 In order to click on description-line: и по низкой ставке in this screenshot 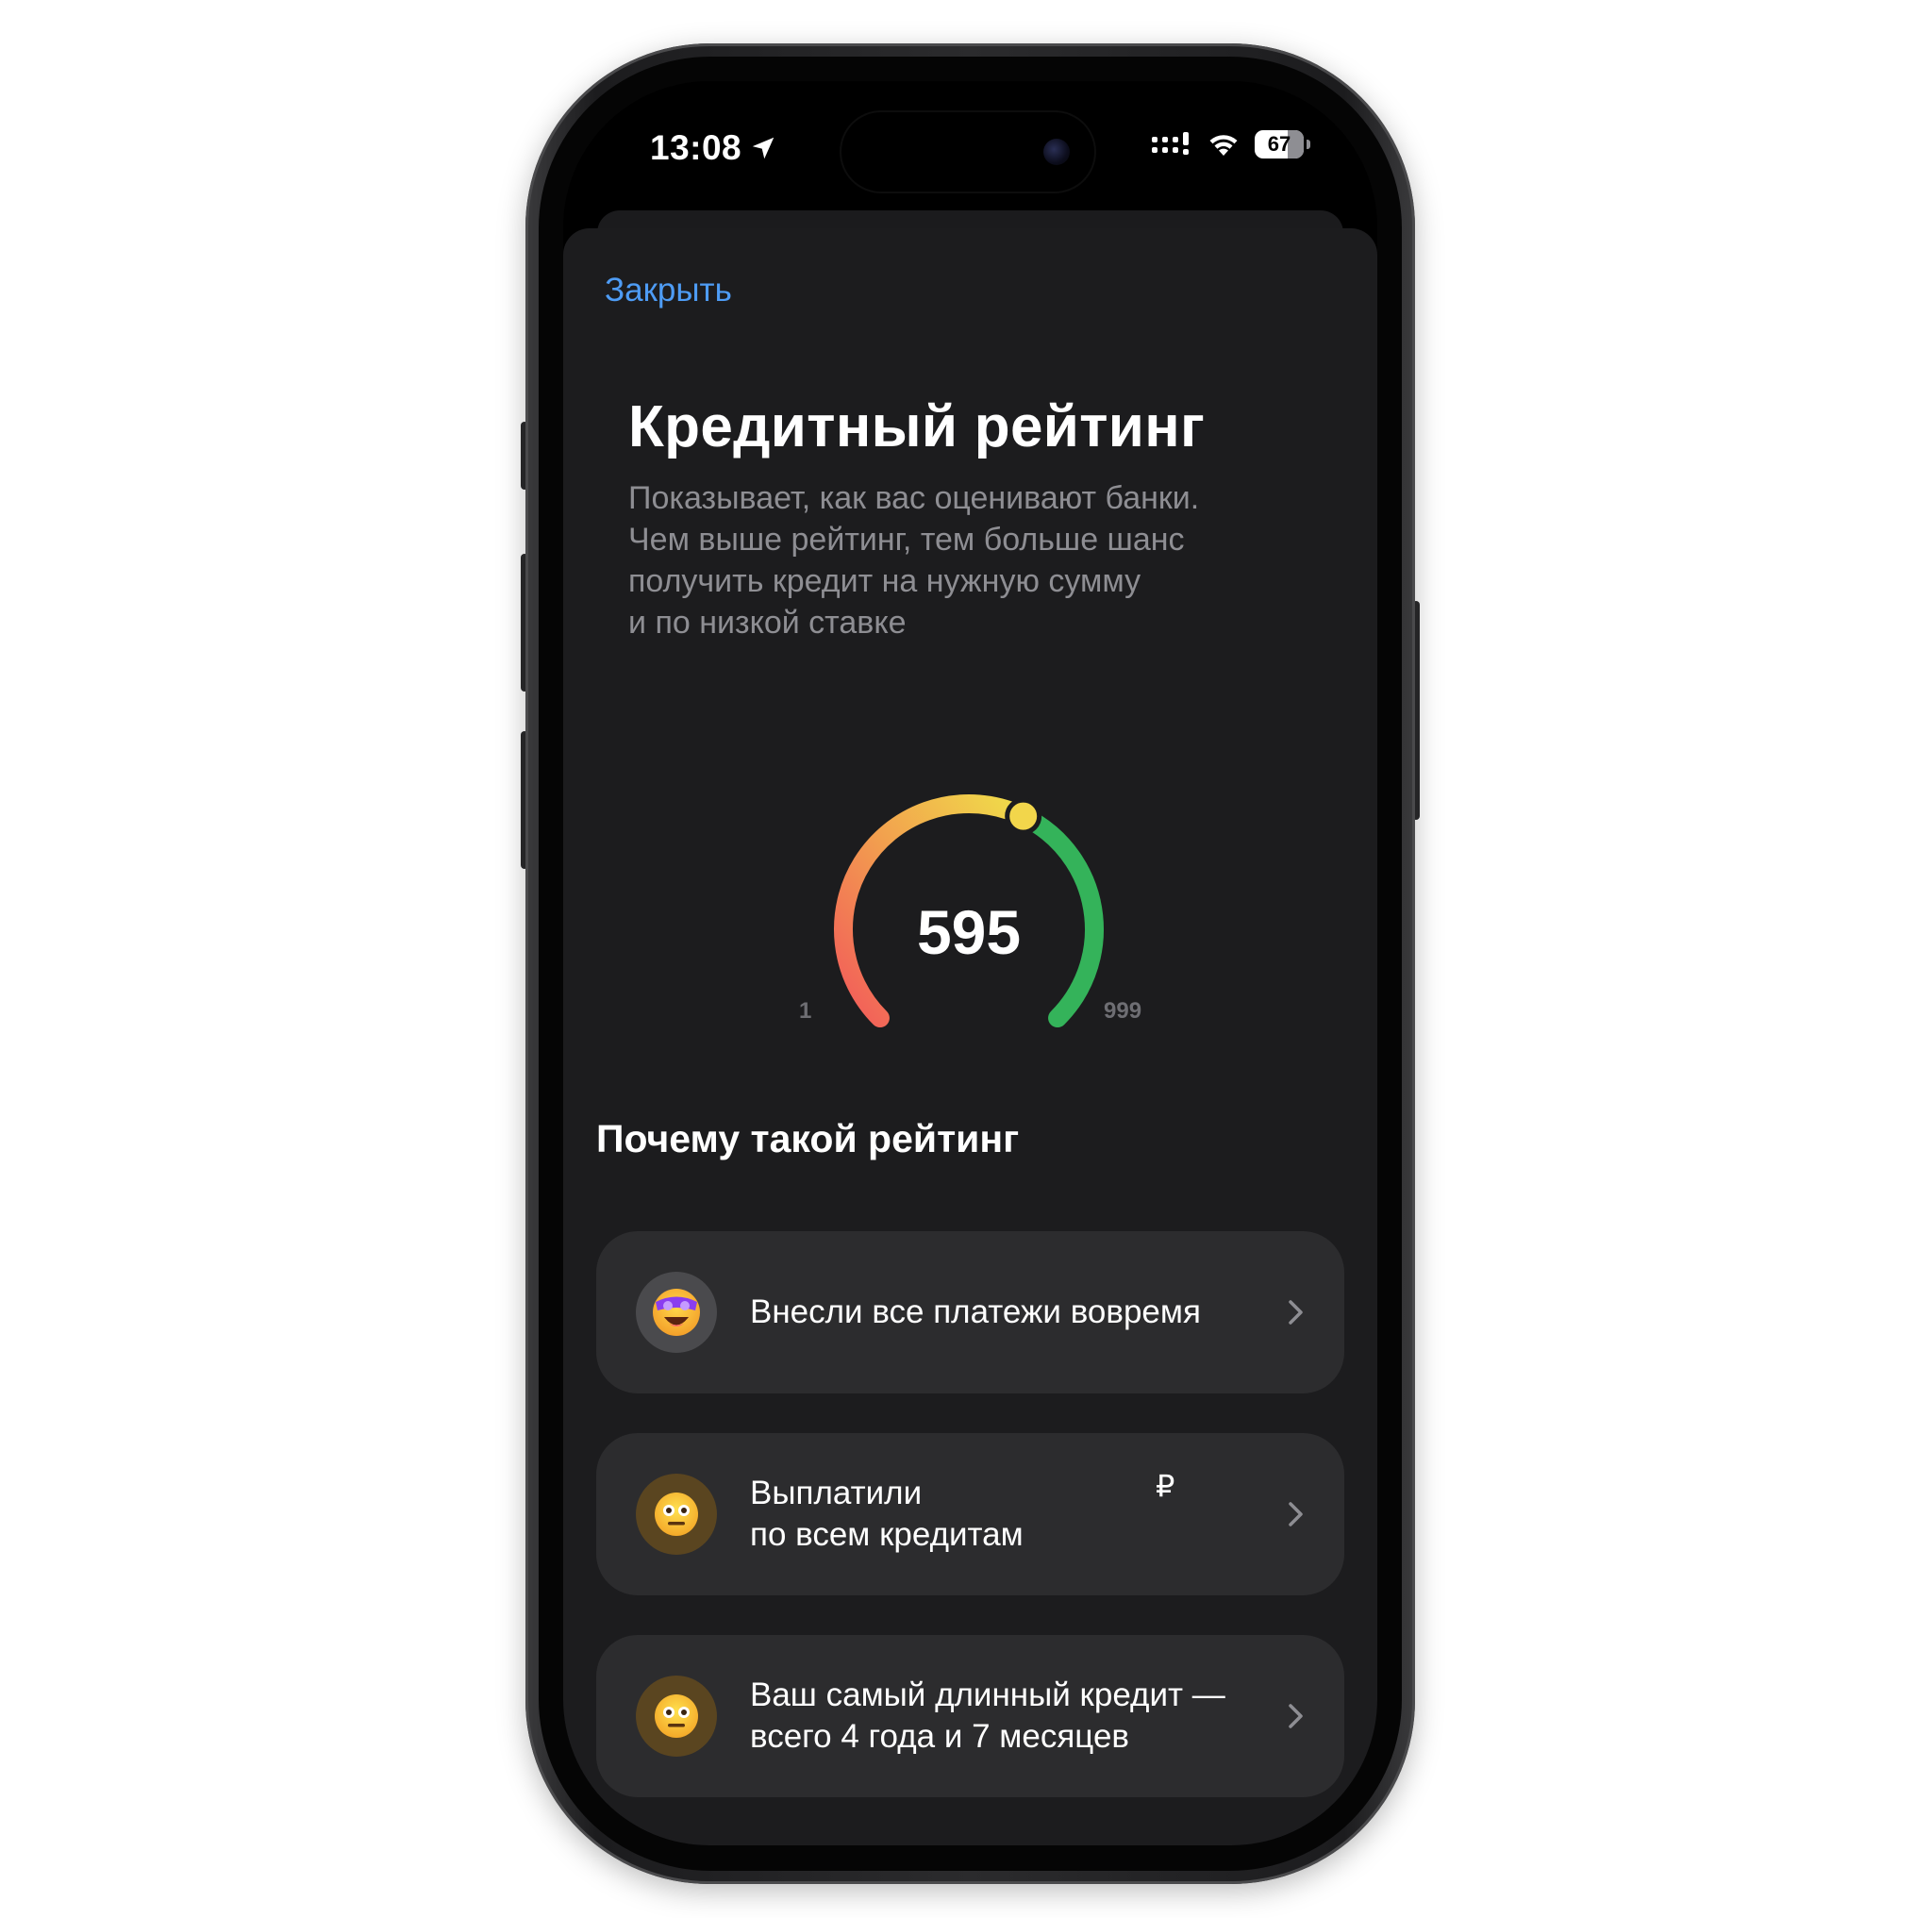, I will do `click(768, 623)`.